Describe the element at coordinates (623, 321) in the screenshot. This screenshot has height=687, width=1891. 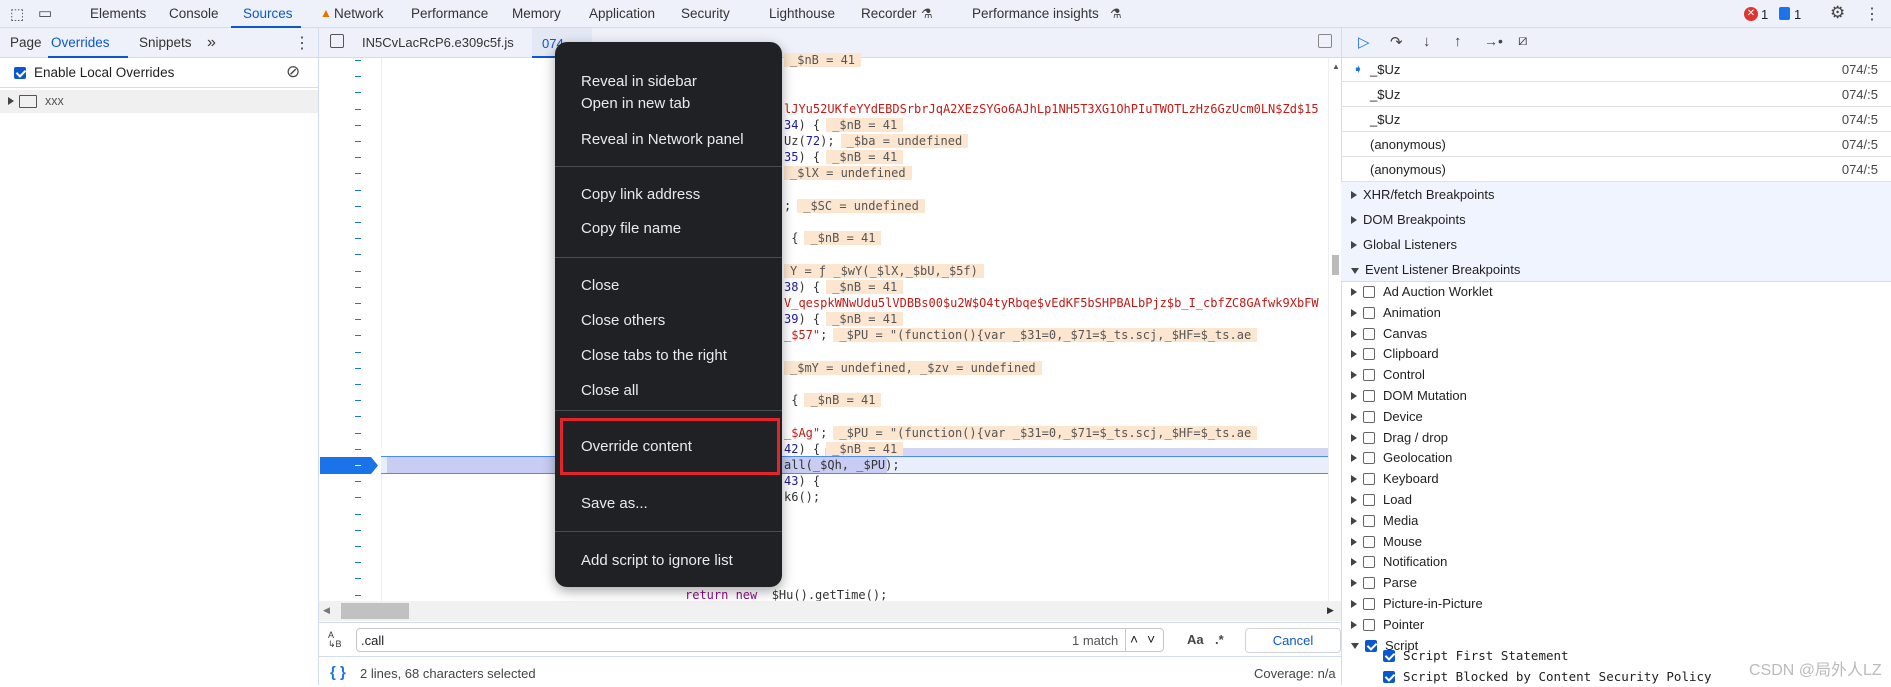
I see `menu-item-close-others: Close others` at that location.